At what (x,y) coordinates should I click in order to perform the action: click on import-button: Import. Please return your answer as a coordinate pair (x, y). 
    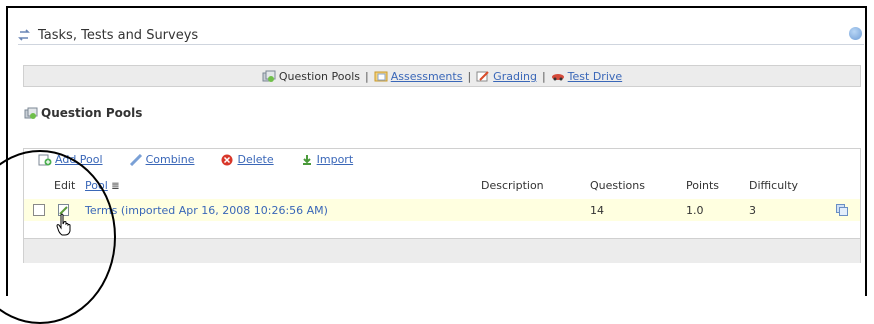
    Looking at the image, I should click on (327, 159).